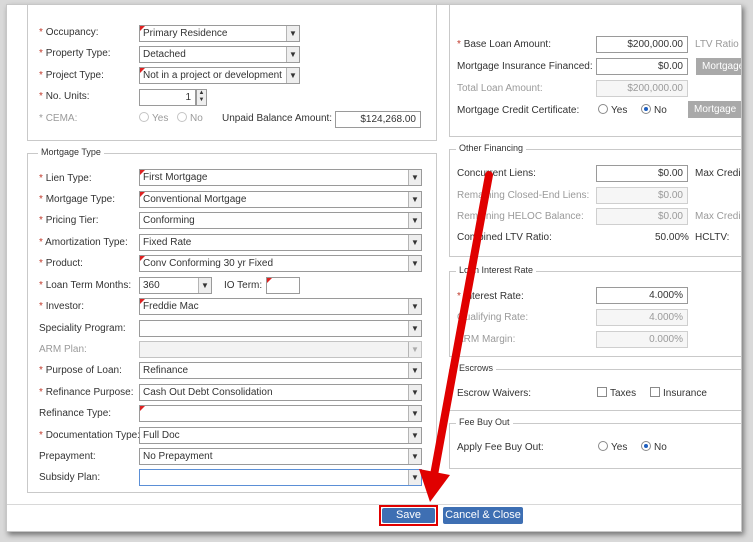  Describe the element at coordinates (461, 325) in the screenshot. I see `annotation-arrow-shaft` at that location.